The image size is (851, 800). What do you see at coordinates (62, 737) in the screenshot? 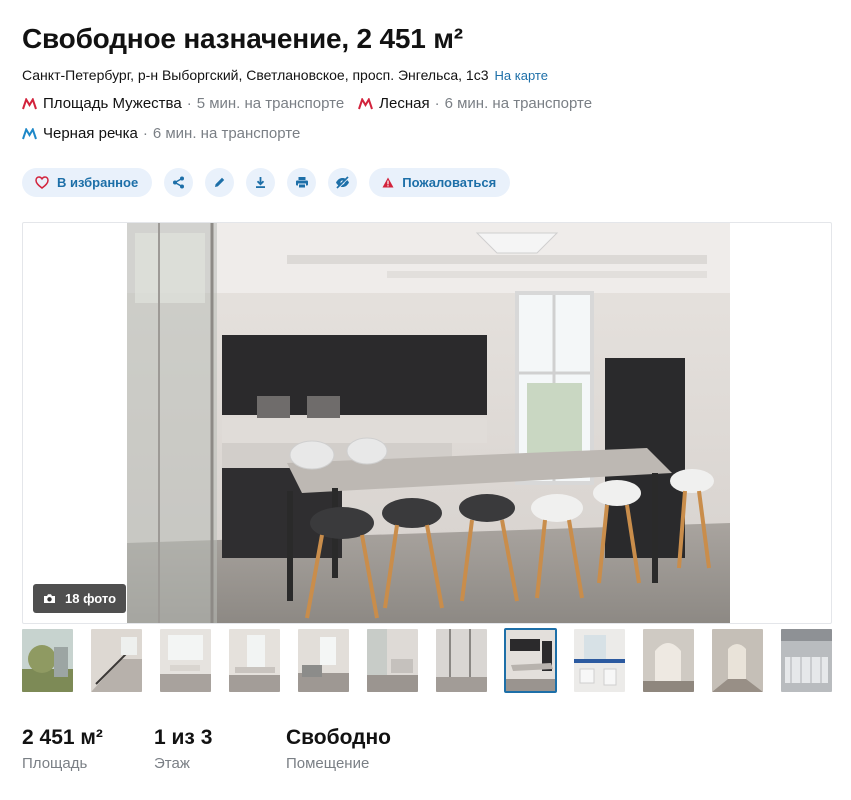
I see `fact-value: 2 451 м²` at bounding box center [62, 737].